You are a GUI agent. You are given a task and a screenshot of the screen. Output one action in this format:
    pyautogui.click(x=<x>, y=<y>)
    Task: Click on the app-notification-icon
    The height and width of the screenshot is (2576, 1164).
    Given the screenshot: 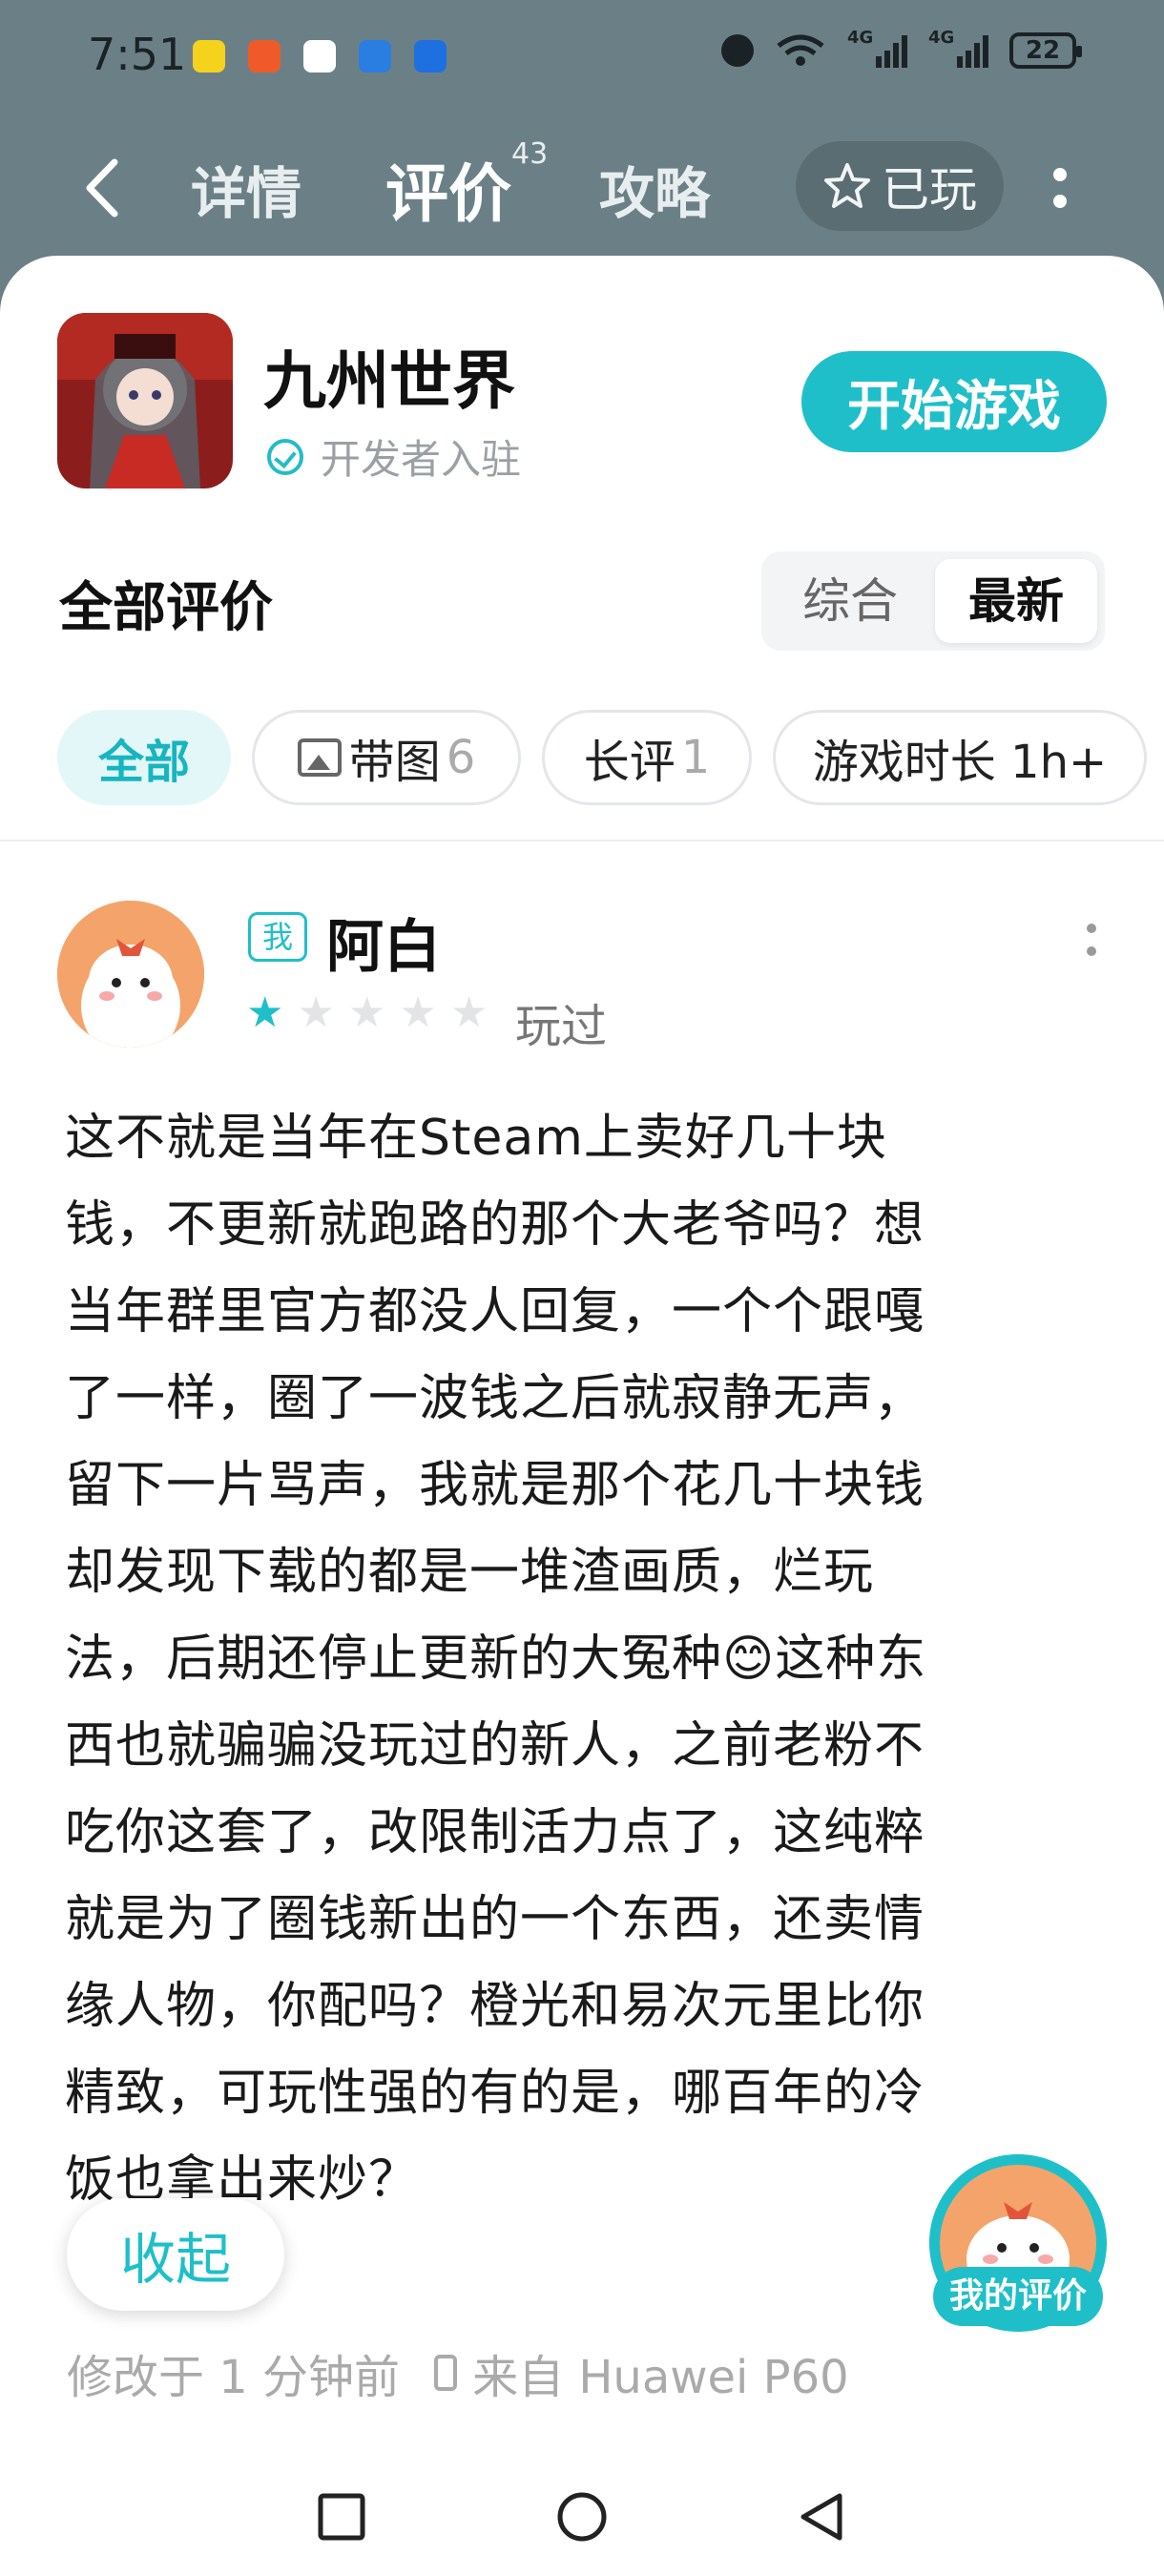 What is the action you would take?
    pyautogui.click(x=264, y=56)
    